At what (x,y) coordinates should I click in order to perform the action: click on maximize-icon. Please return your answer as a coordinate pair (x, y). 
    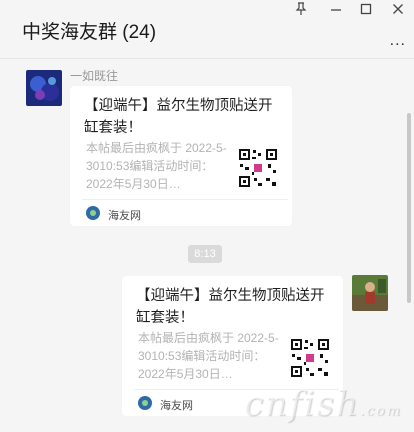
    Looking at the image, I should click on (366, 11).